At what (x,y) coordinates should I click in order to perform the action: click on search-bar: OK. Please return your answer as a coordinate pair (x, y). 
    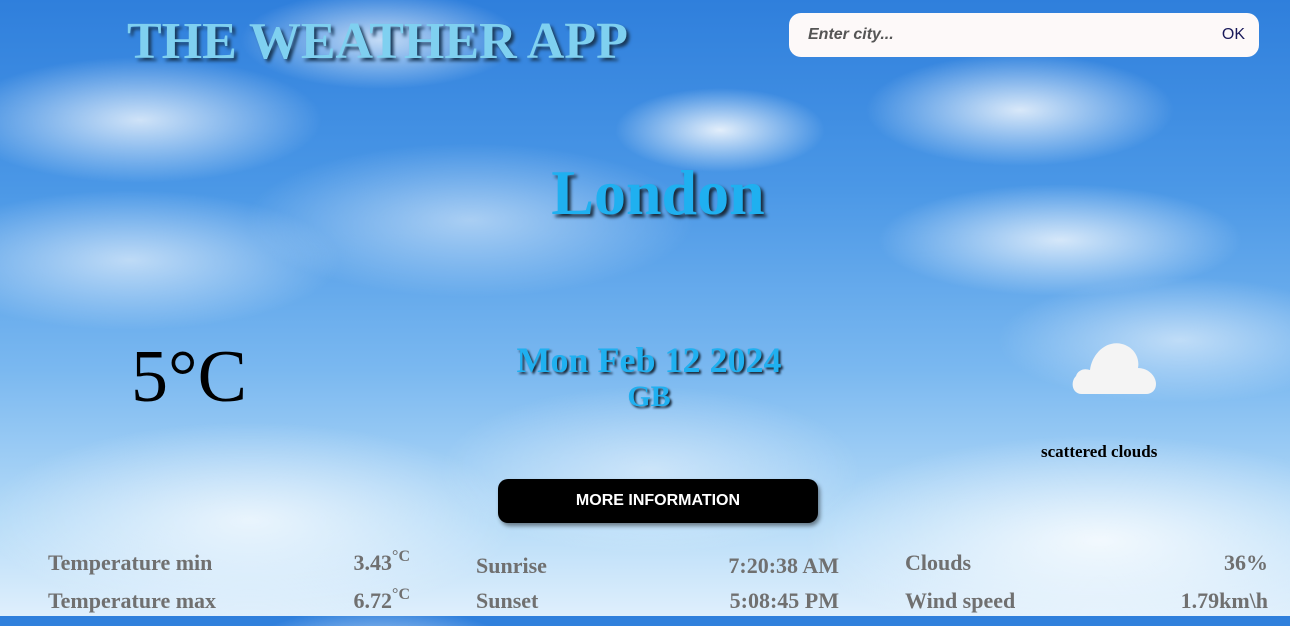
    Looking at the image, I should click on (1024, 35).